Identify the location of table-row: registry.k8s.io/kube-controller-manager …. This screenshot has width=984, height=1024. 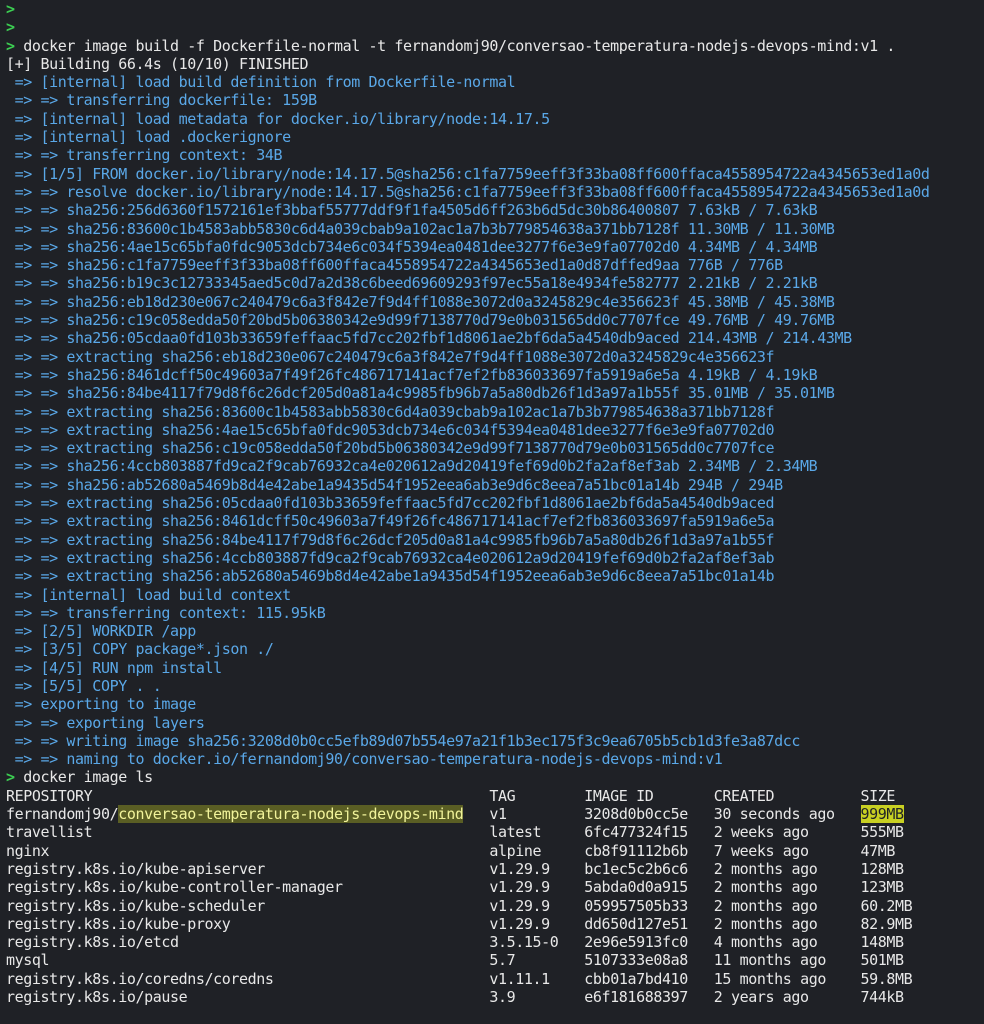
(495, 887).